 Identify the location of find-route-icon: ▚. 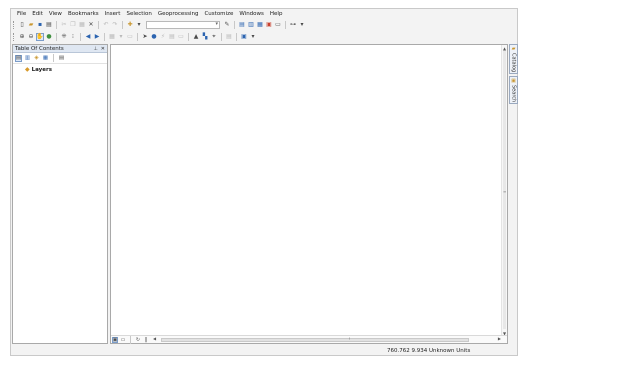
(205, 37).